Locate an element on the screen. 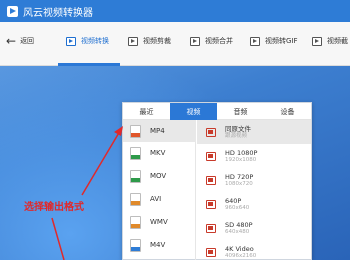 This screenshot has width=350, height=260. preset-resolution: 640x480 is located at coordinates (237, 231).